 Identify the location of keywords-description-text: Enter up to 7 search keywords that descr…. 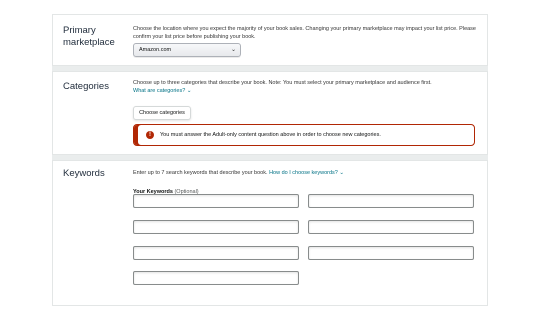
(200, 173).